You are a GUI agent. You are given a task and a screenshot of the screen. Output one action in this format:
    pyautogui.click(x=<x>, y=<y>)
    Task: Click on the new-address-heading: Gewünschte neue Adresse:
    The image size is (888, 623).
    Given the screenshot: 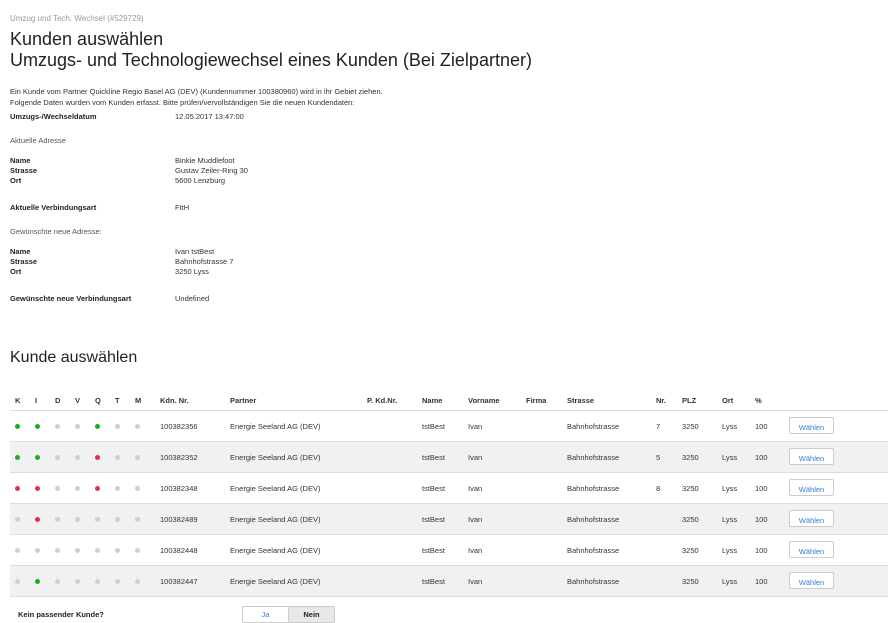 What is the action you would take?
    pyautogui.click(x=56, y=231)
    